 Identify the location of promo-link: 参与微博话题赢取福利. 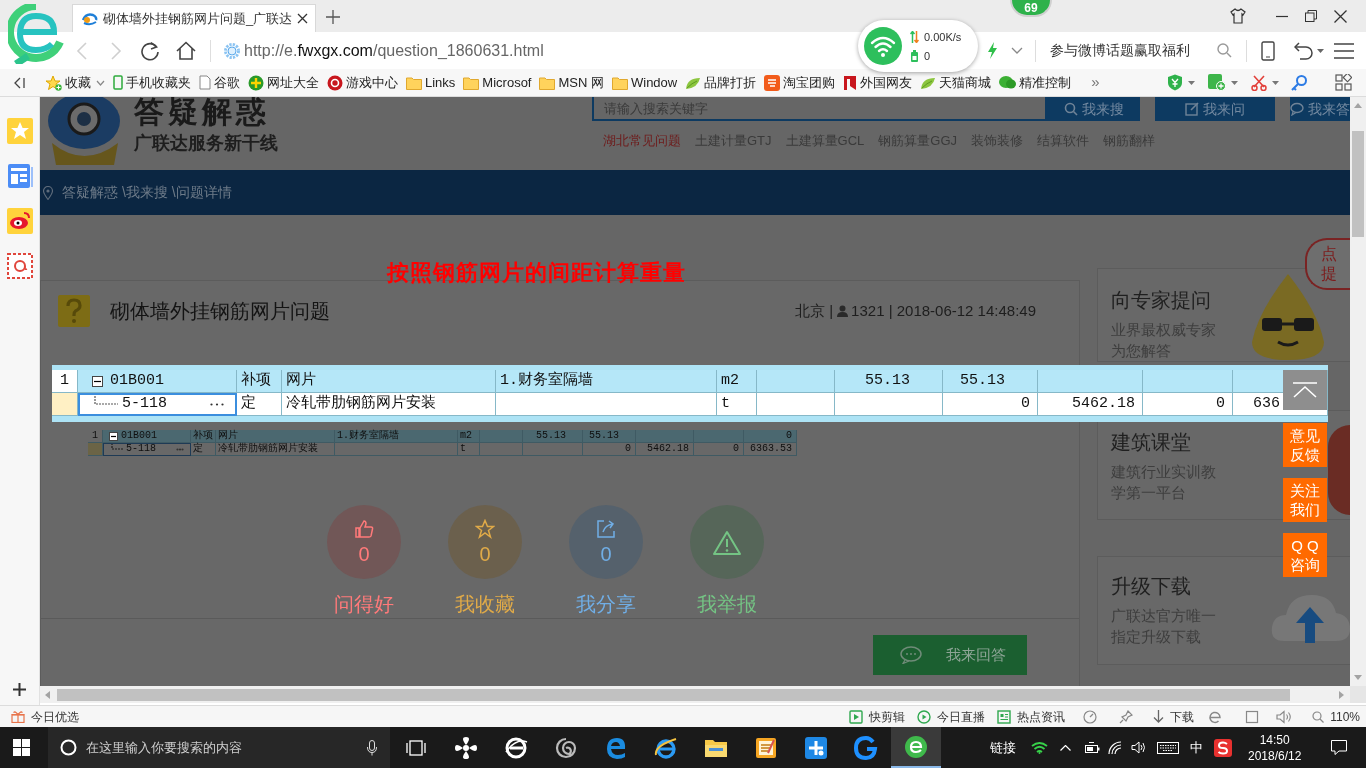
(1120, 50).